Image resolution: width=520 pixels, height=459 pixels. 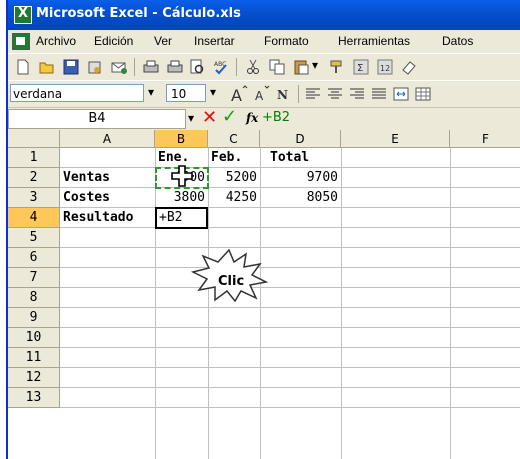 What do you see at coordinates (409, 67) in the screenshot?
I see `eraser-icon` at bounding box center [409, 67].